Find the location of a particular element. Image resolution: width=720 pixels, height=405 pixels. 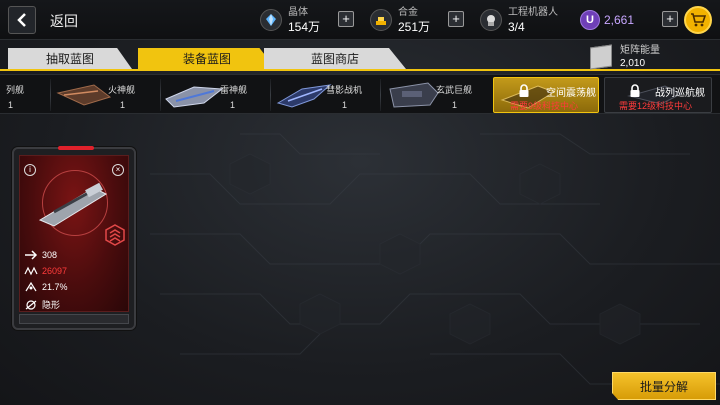

locked-ship-space-shock: 空间震荡舰 需要9级科技中心 is located at coordinates (546, 95).